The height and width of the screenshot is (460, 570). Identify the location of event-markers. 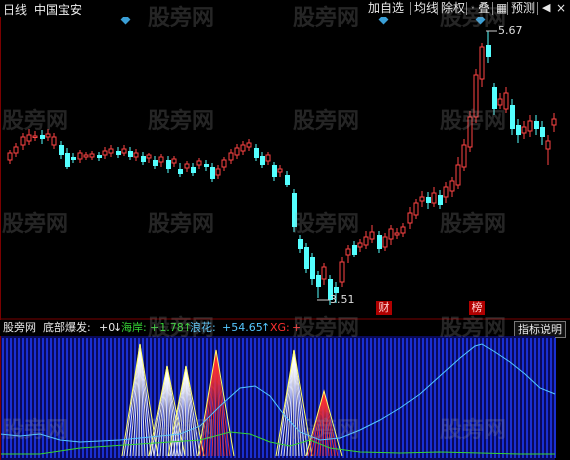
(303, 21).